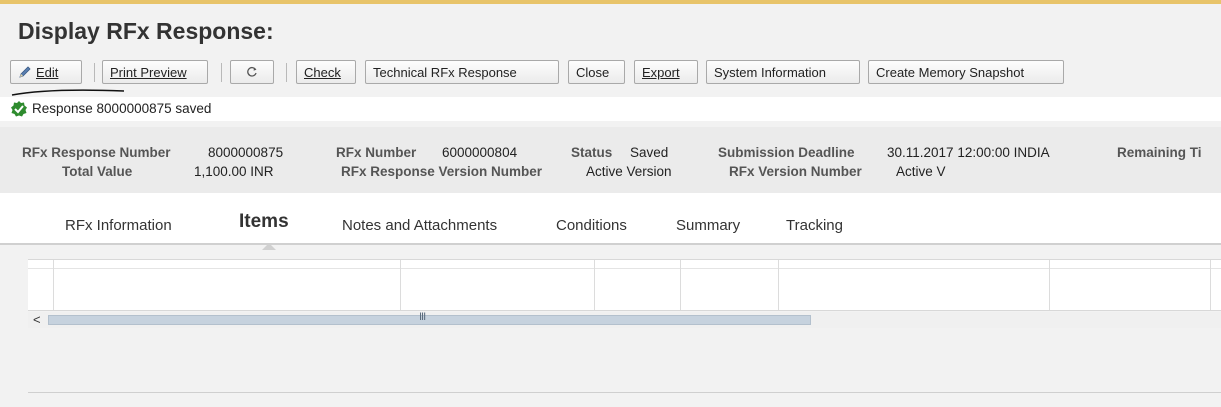  What do you see at coordinates (234, 171) in the screenshot?
I see `total-value-value: 1,100.00 INR` at bounding box center [234, 171].